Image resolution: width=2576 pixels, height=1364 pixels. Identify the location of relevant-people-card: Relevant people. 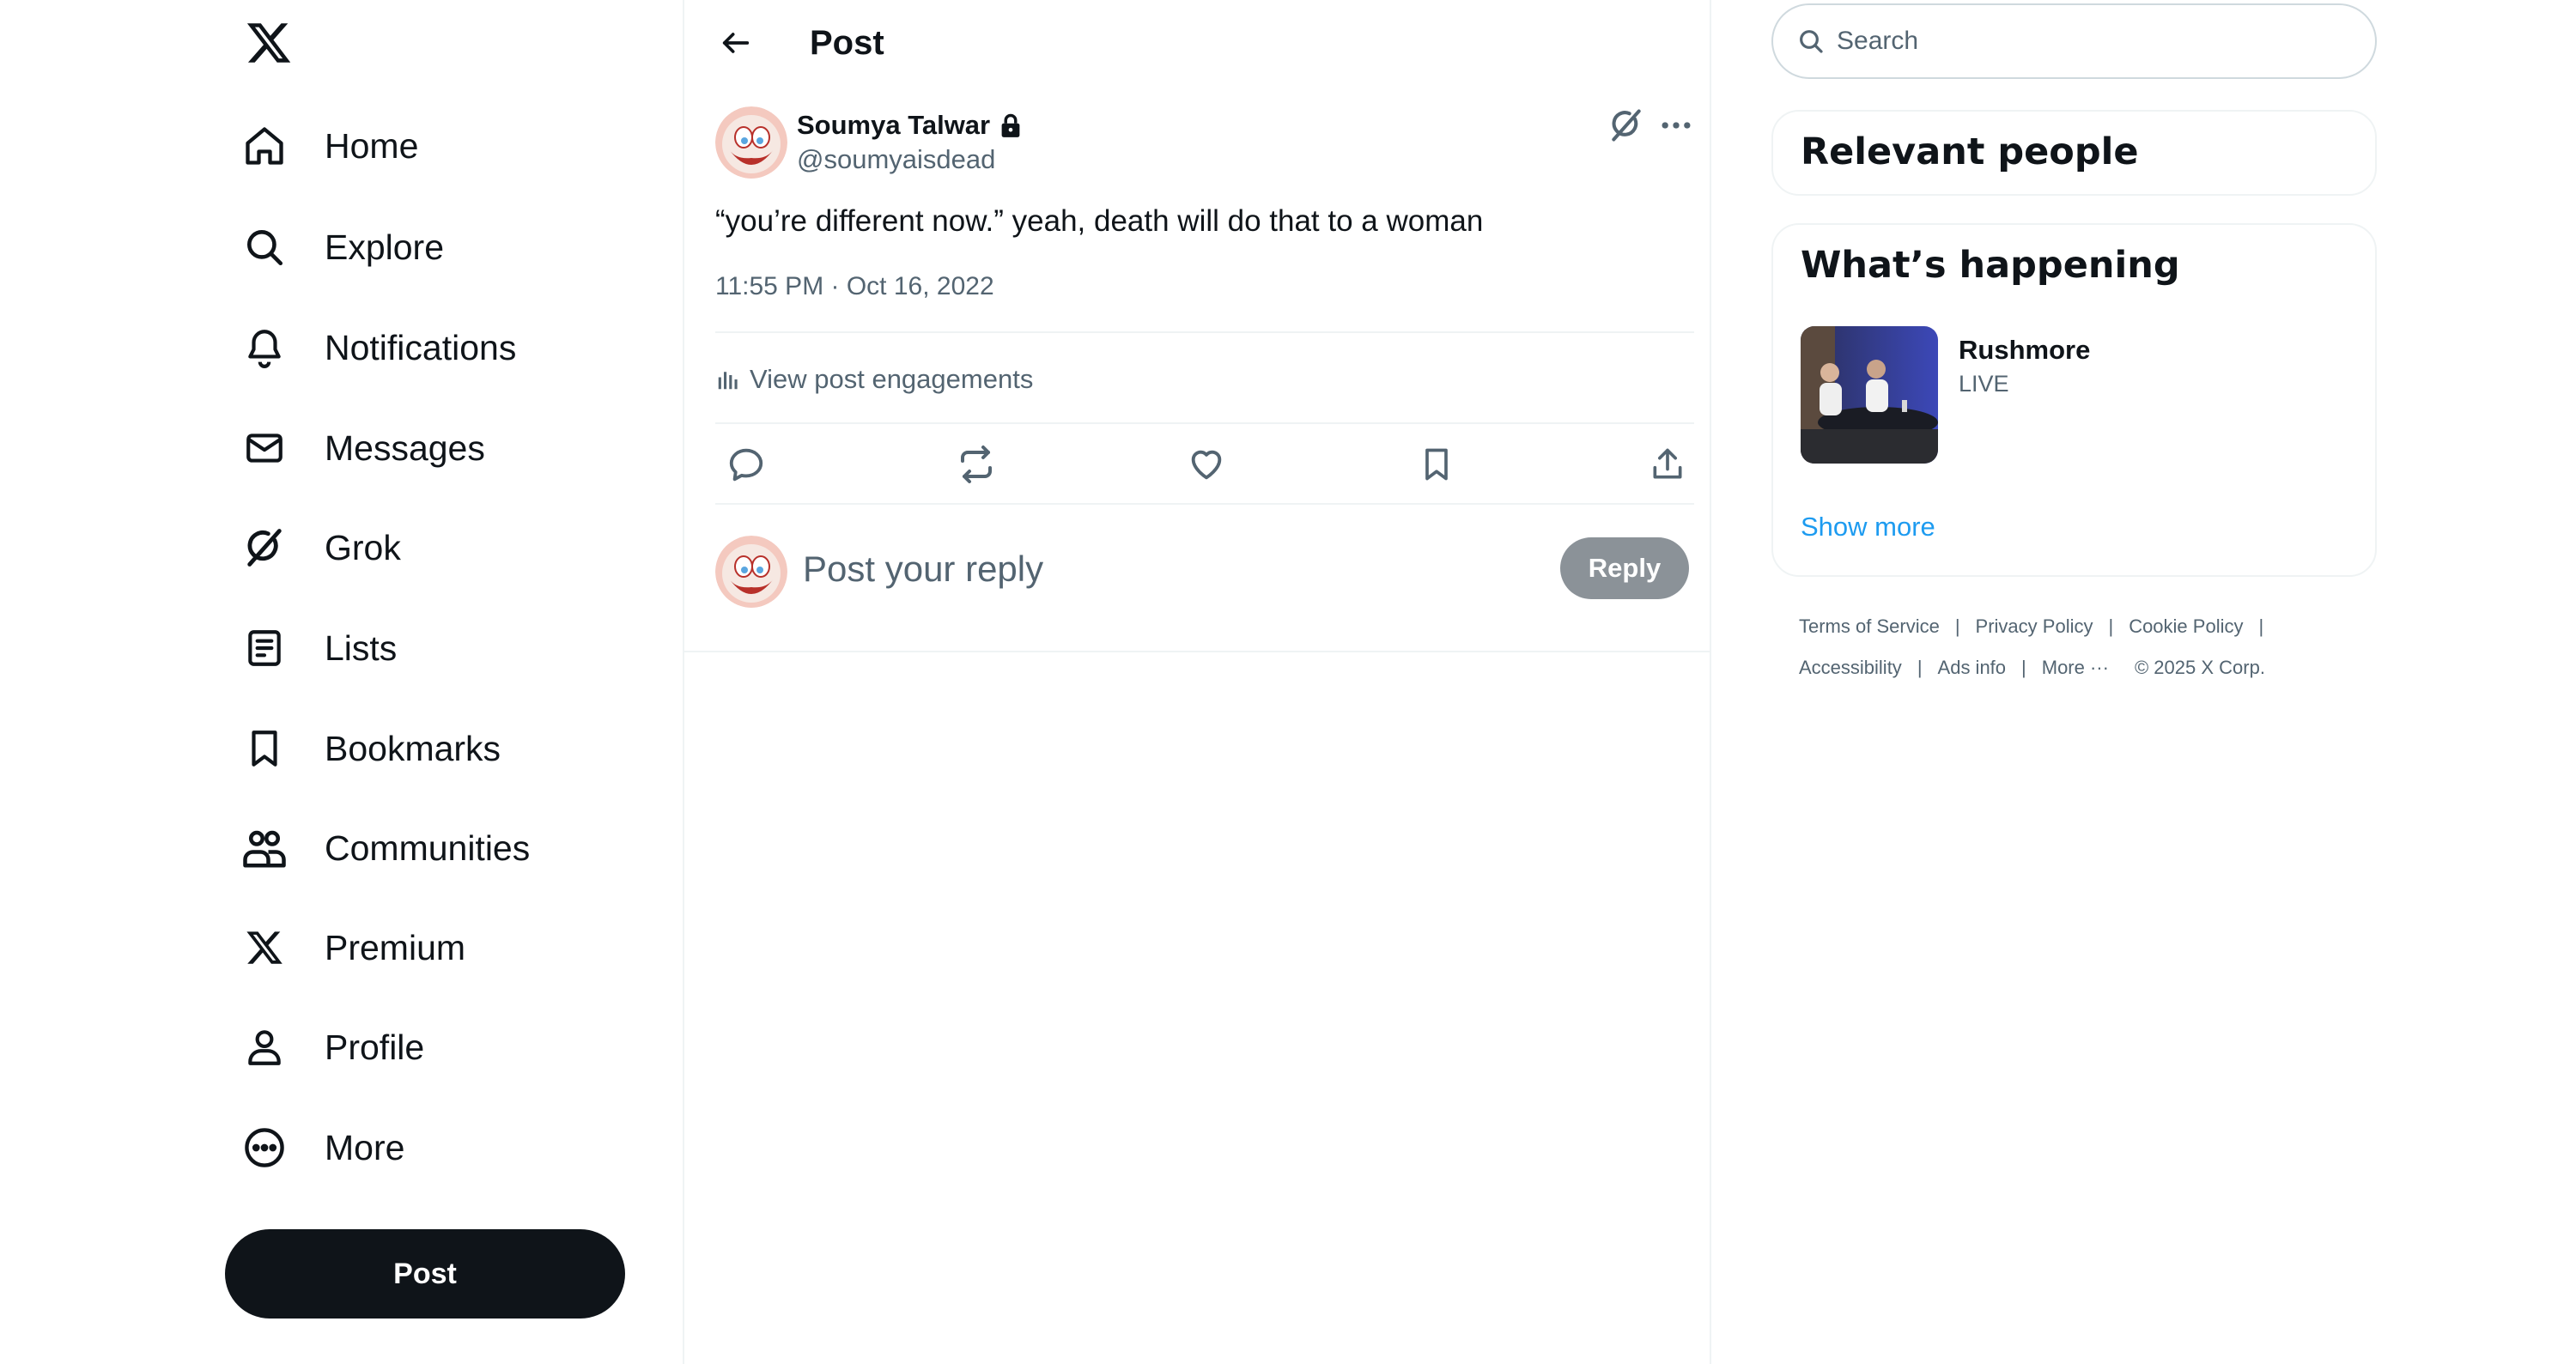
(2074, 153).